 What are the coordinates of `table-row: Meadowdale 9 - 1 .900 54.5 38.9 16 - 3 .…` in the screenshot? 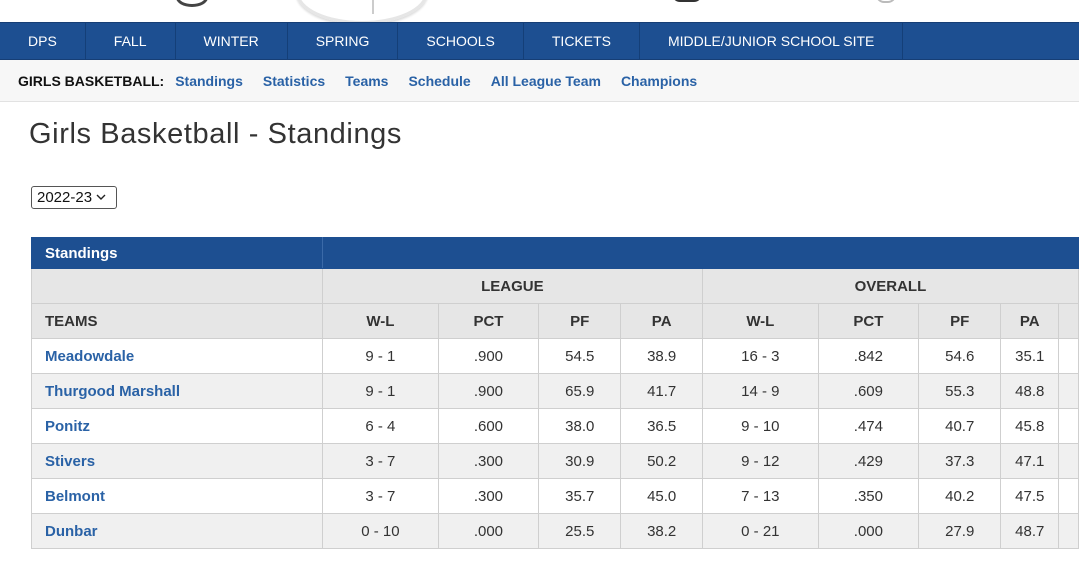 It's located at (555, 356).